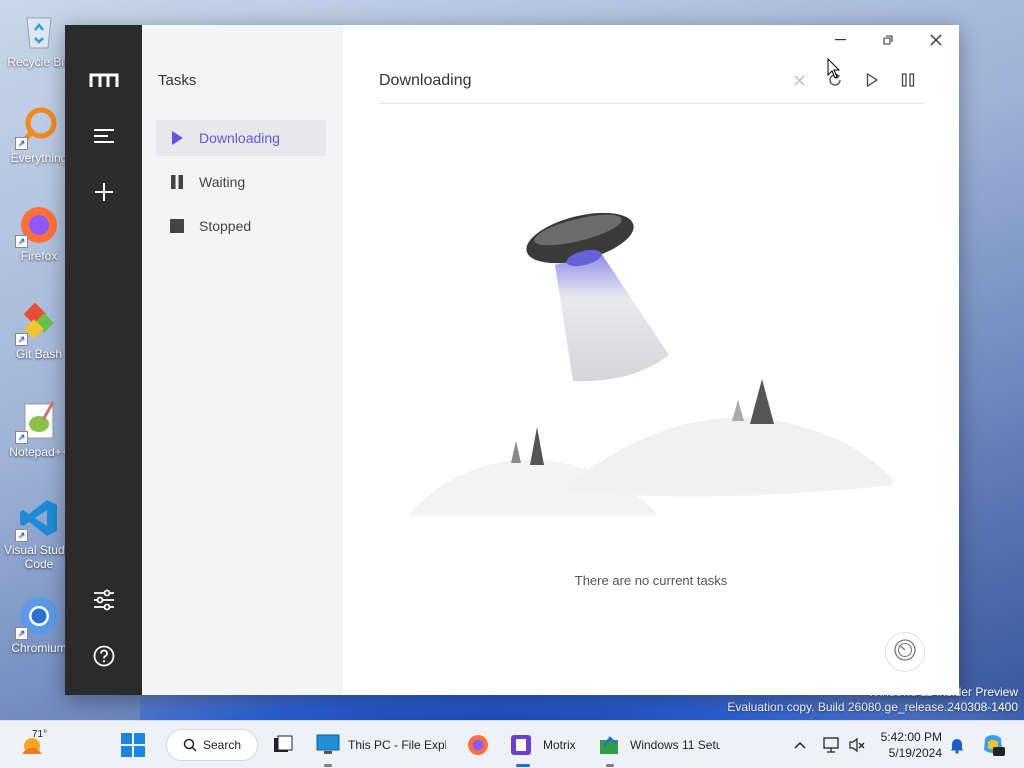 Image resolution: width=1024 pixels, height=768 pixels. I want to click on search-icon, so click(190, 745).